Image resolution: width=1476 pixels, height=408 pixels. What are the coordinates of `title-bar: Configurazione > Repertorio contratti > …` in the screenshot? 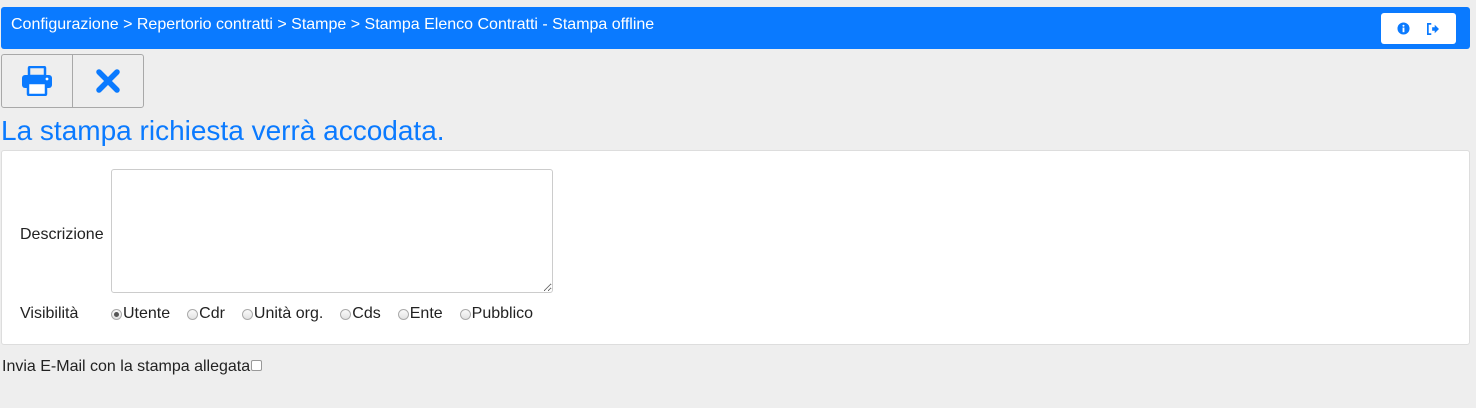 It's located at (735, 28).